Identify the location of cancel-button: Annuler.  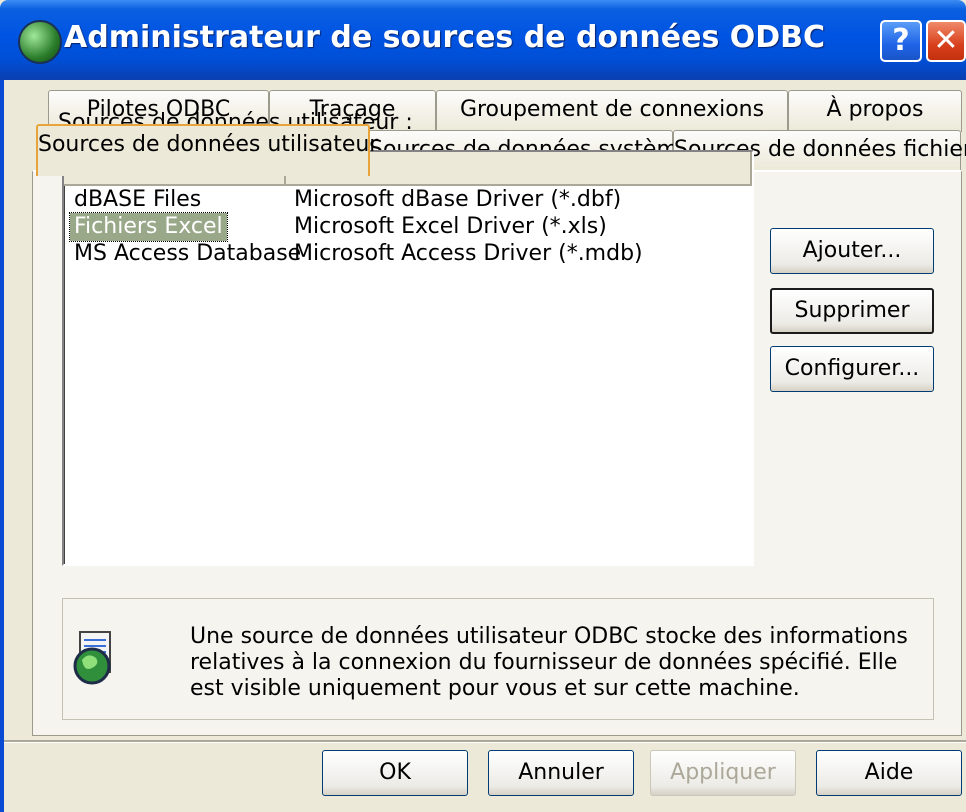
(561, 773).